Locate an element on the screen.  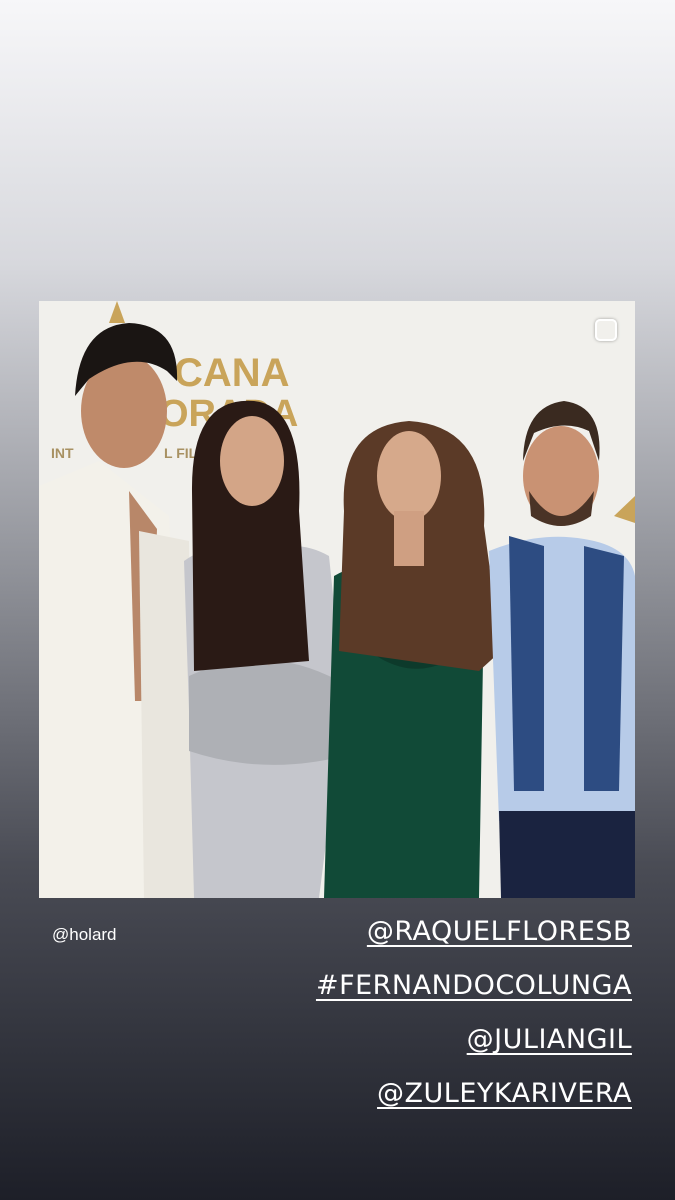
square-icon is located at coordinates (606, 330).